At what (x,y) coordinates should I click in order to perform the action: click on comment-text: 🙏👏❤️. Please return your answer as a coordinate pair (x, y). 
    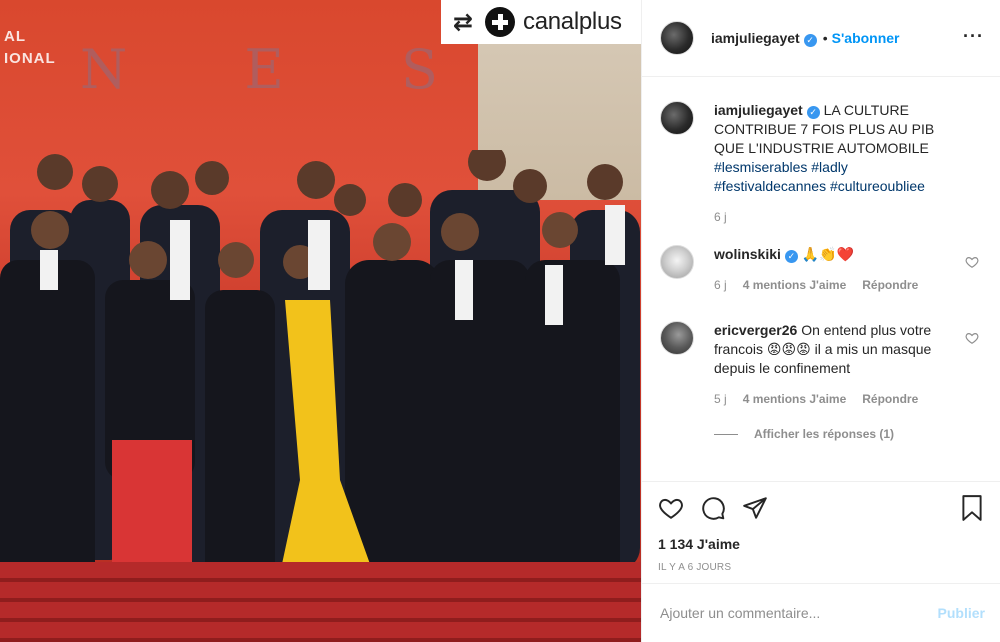
    Looking at the image, I should click on (828, 254).